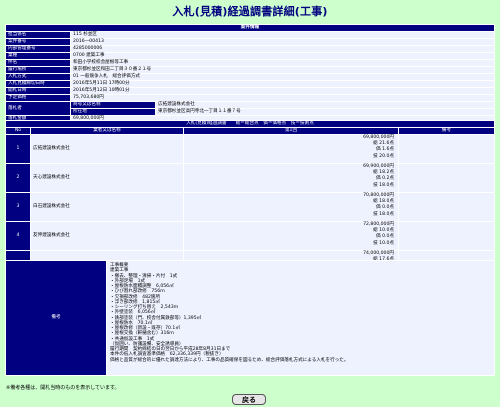  I want to click on label-section: 担当係名, so click(38, 35).